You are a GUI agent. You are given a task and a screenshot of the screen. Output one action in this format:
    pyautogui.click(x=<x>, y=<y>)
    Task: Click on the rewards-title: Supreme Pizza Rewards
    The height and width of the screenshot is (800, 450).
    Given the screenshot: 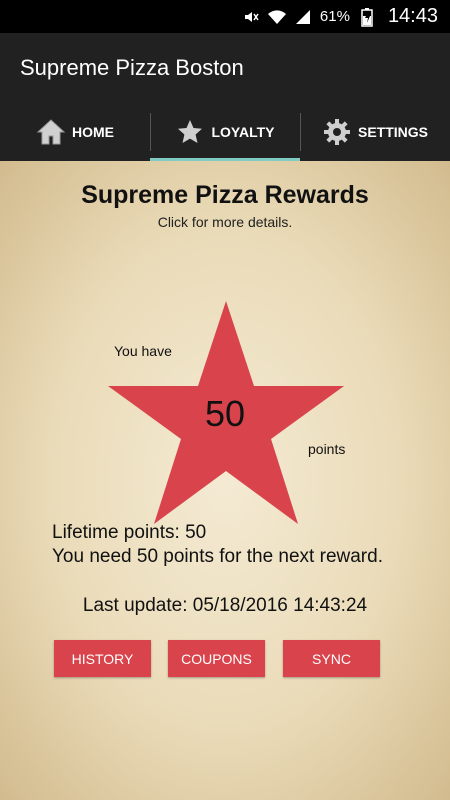 What is the action you would take?
    pyautogui.click(x=225, y=195)
    